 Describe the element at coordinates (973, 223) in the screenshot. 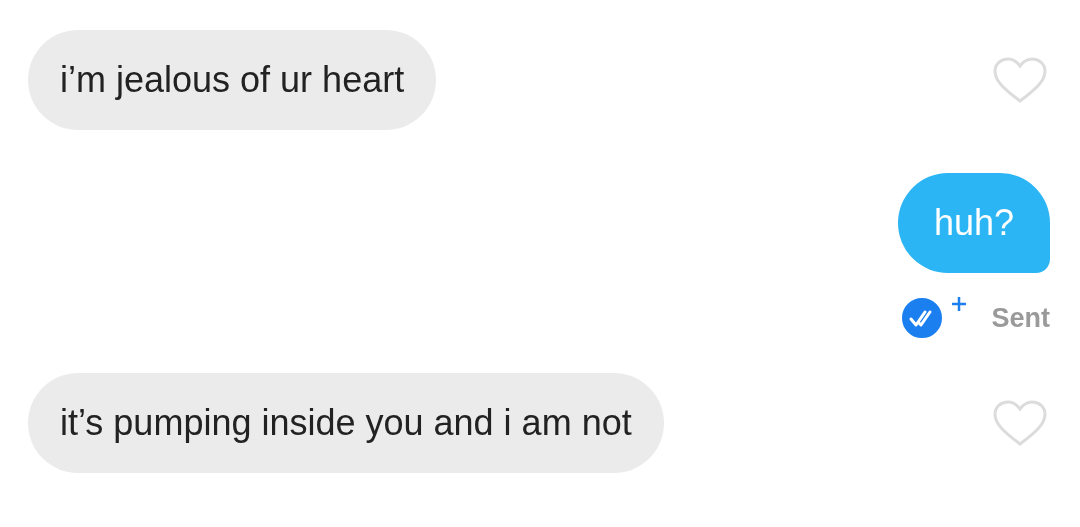

I see `message-bubble: huh?` at that location.